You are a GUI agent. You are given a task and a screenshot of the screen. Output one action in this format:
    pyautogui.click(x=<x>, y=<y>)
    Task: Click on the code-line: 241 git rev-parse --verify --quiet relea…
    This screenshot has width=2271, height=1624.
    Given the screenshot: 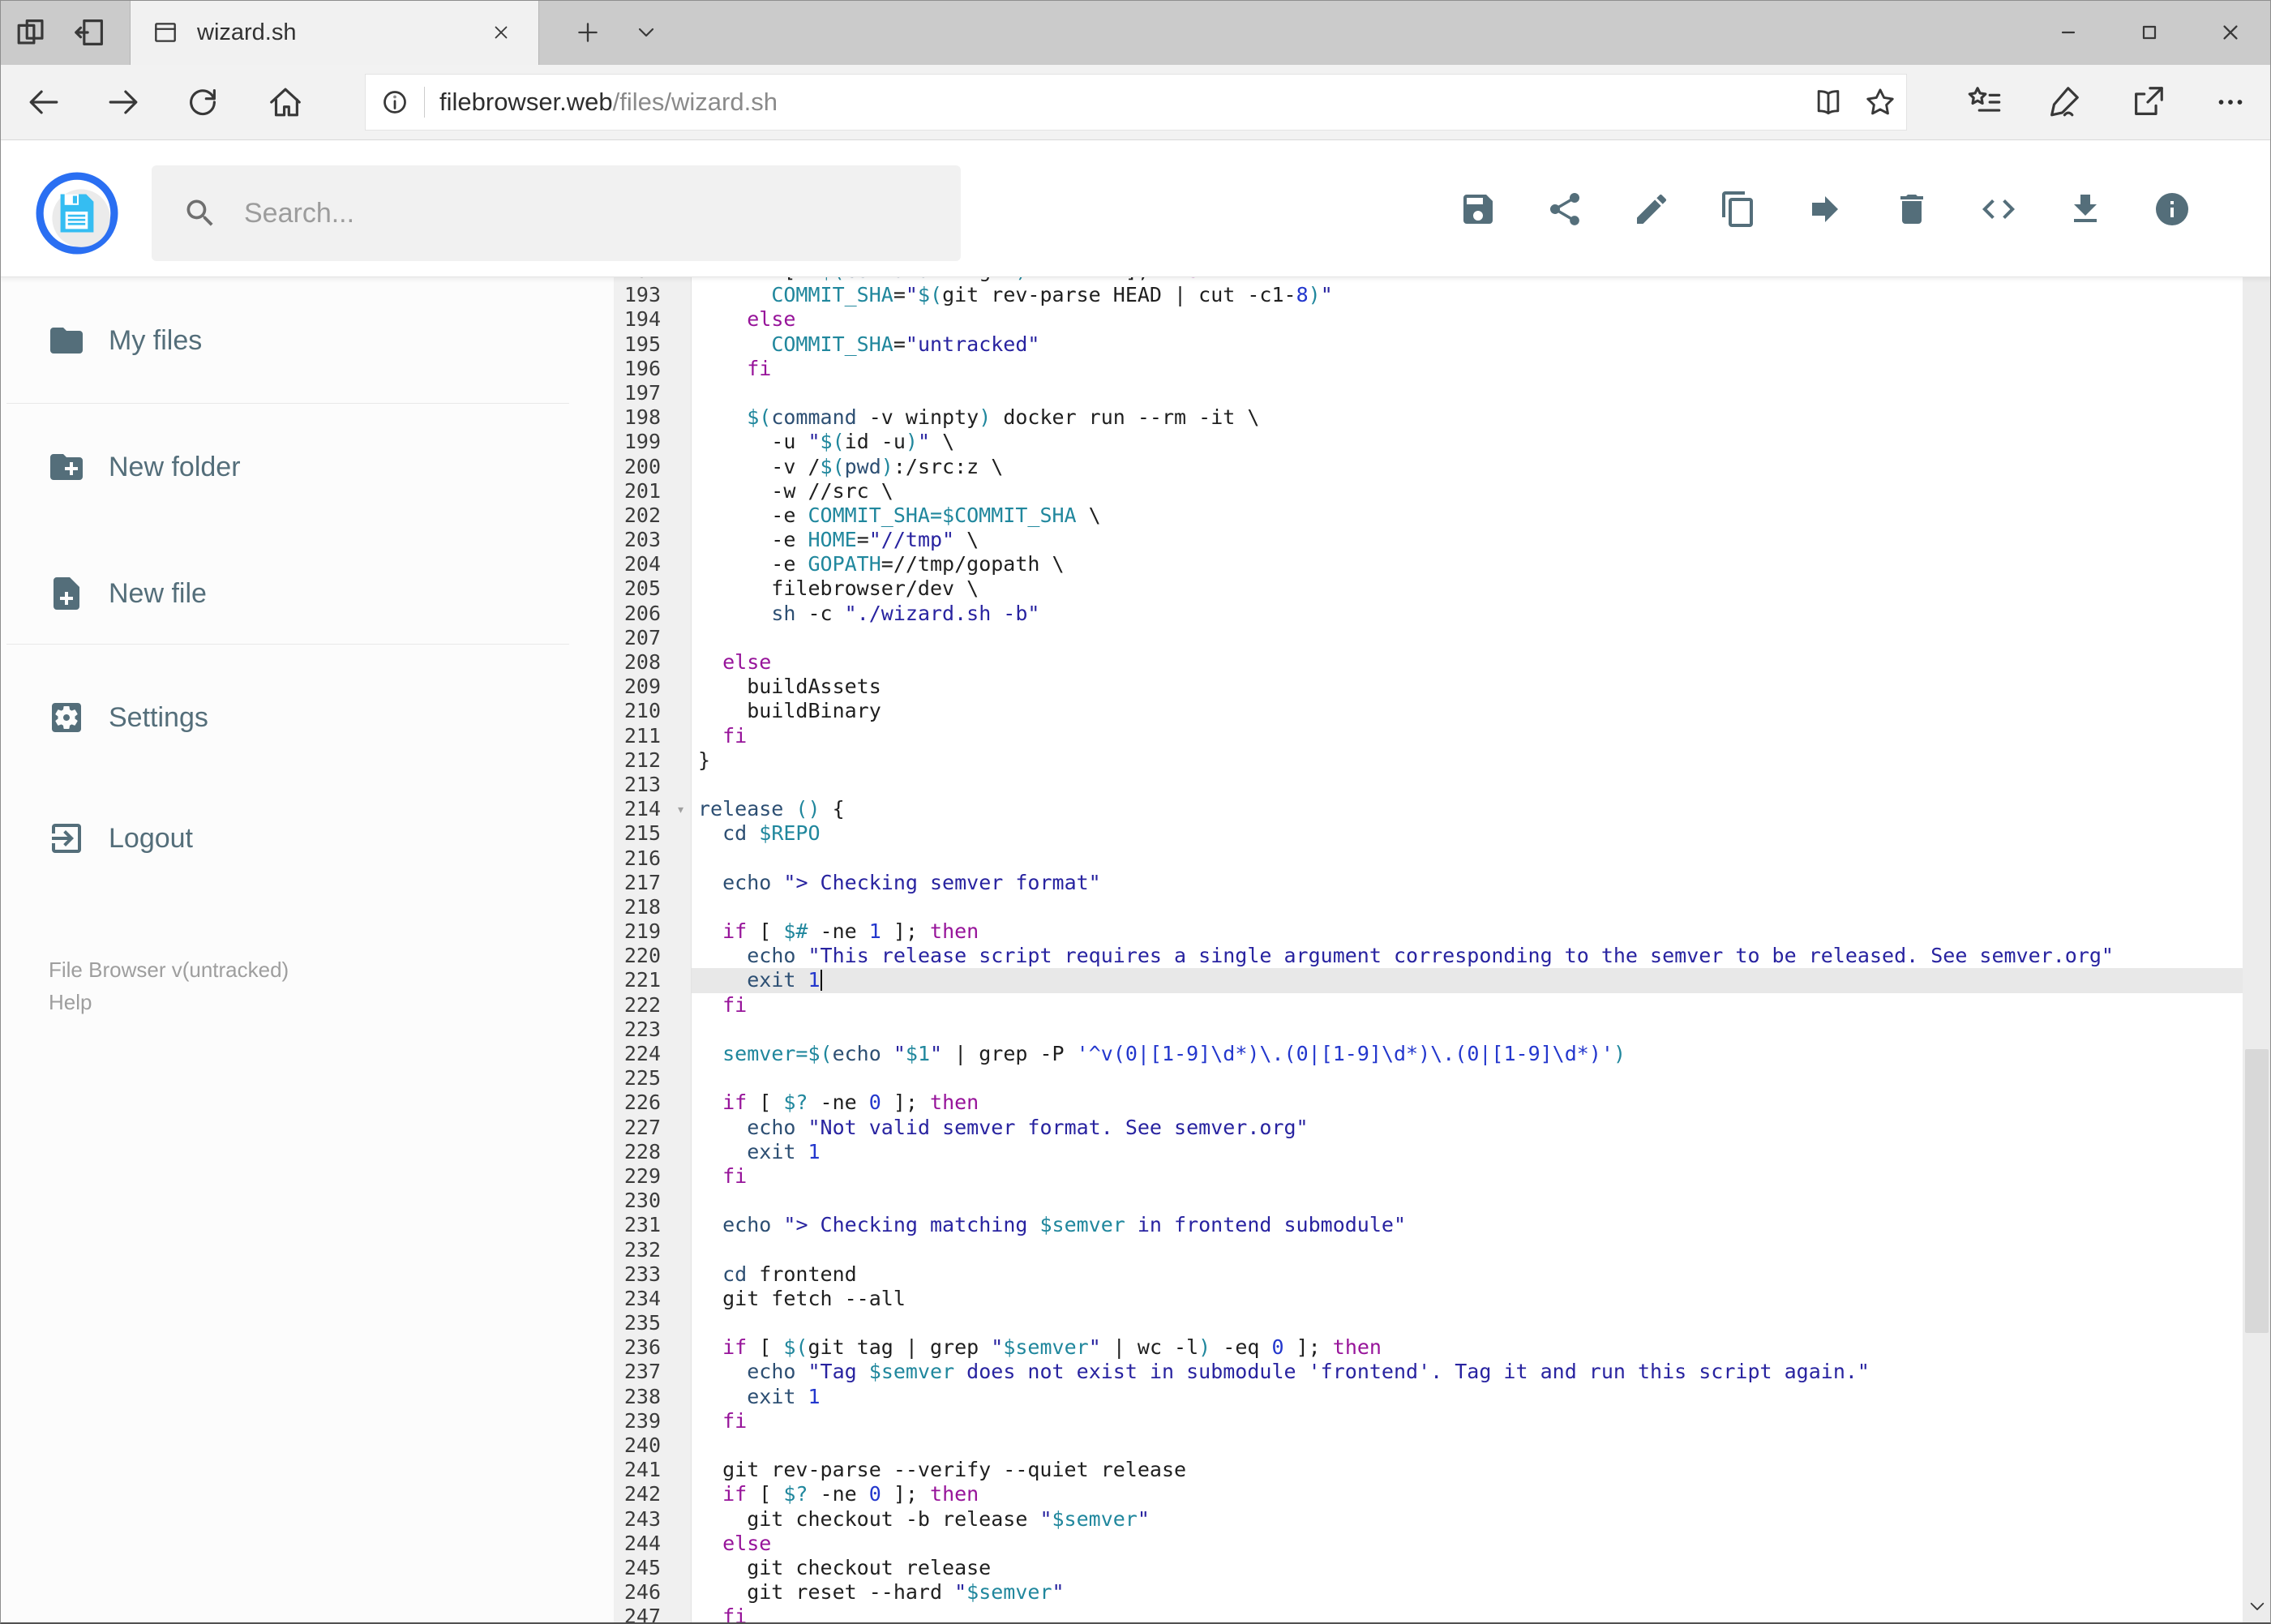 What is the action you would take?
    pyautogui.click(x=1428, y=1470)
    